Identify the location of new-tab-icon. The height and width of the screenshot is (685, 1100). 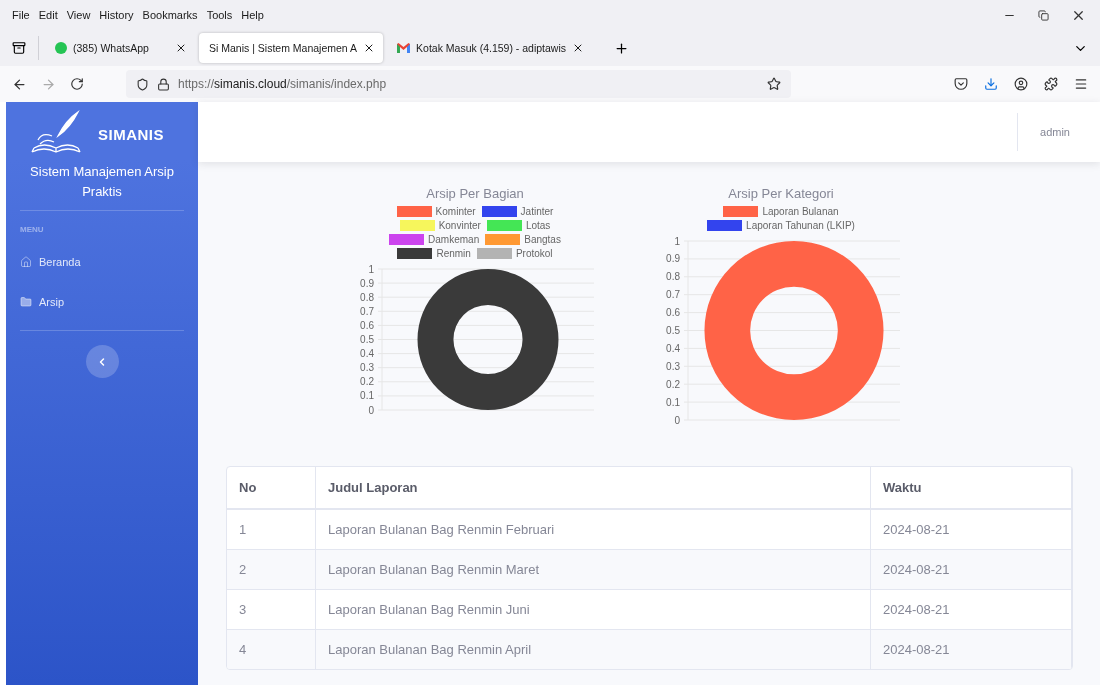
(622, 48).